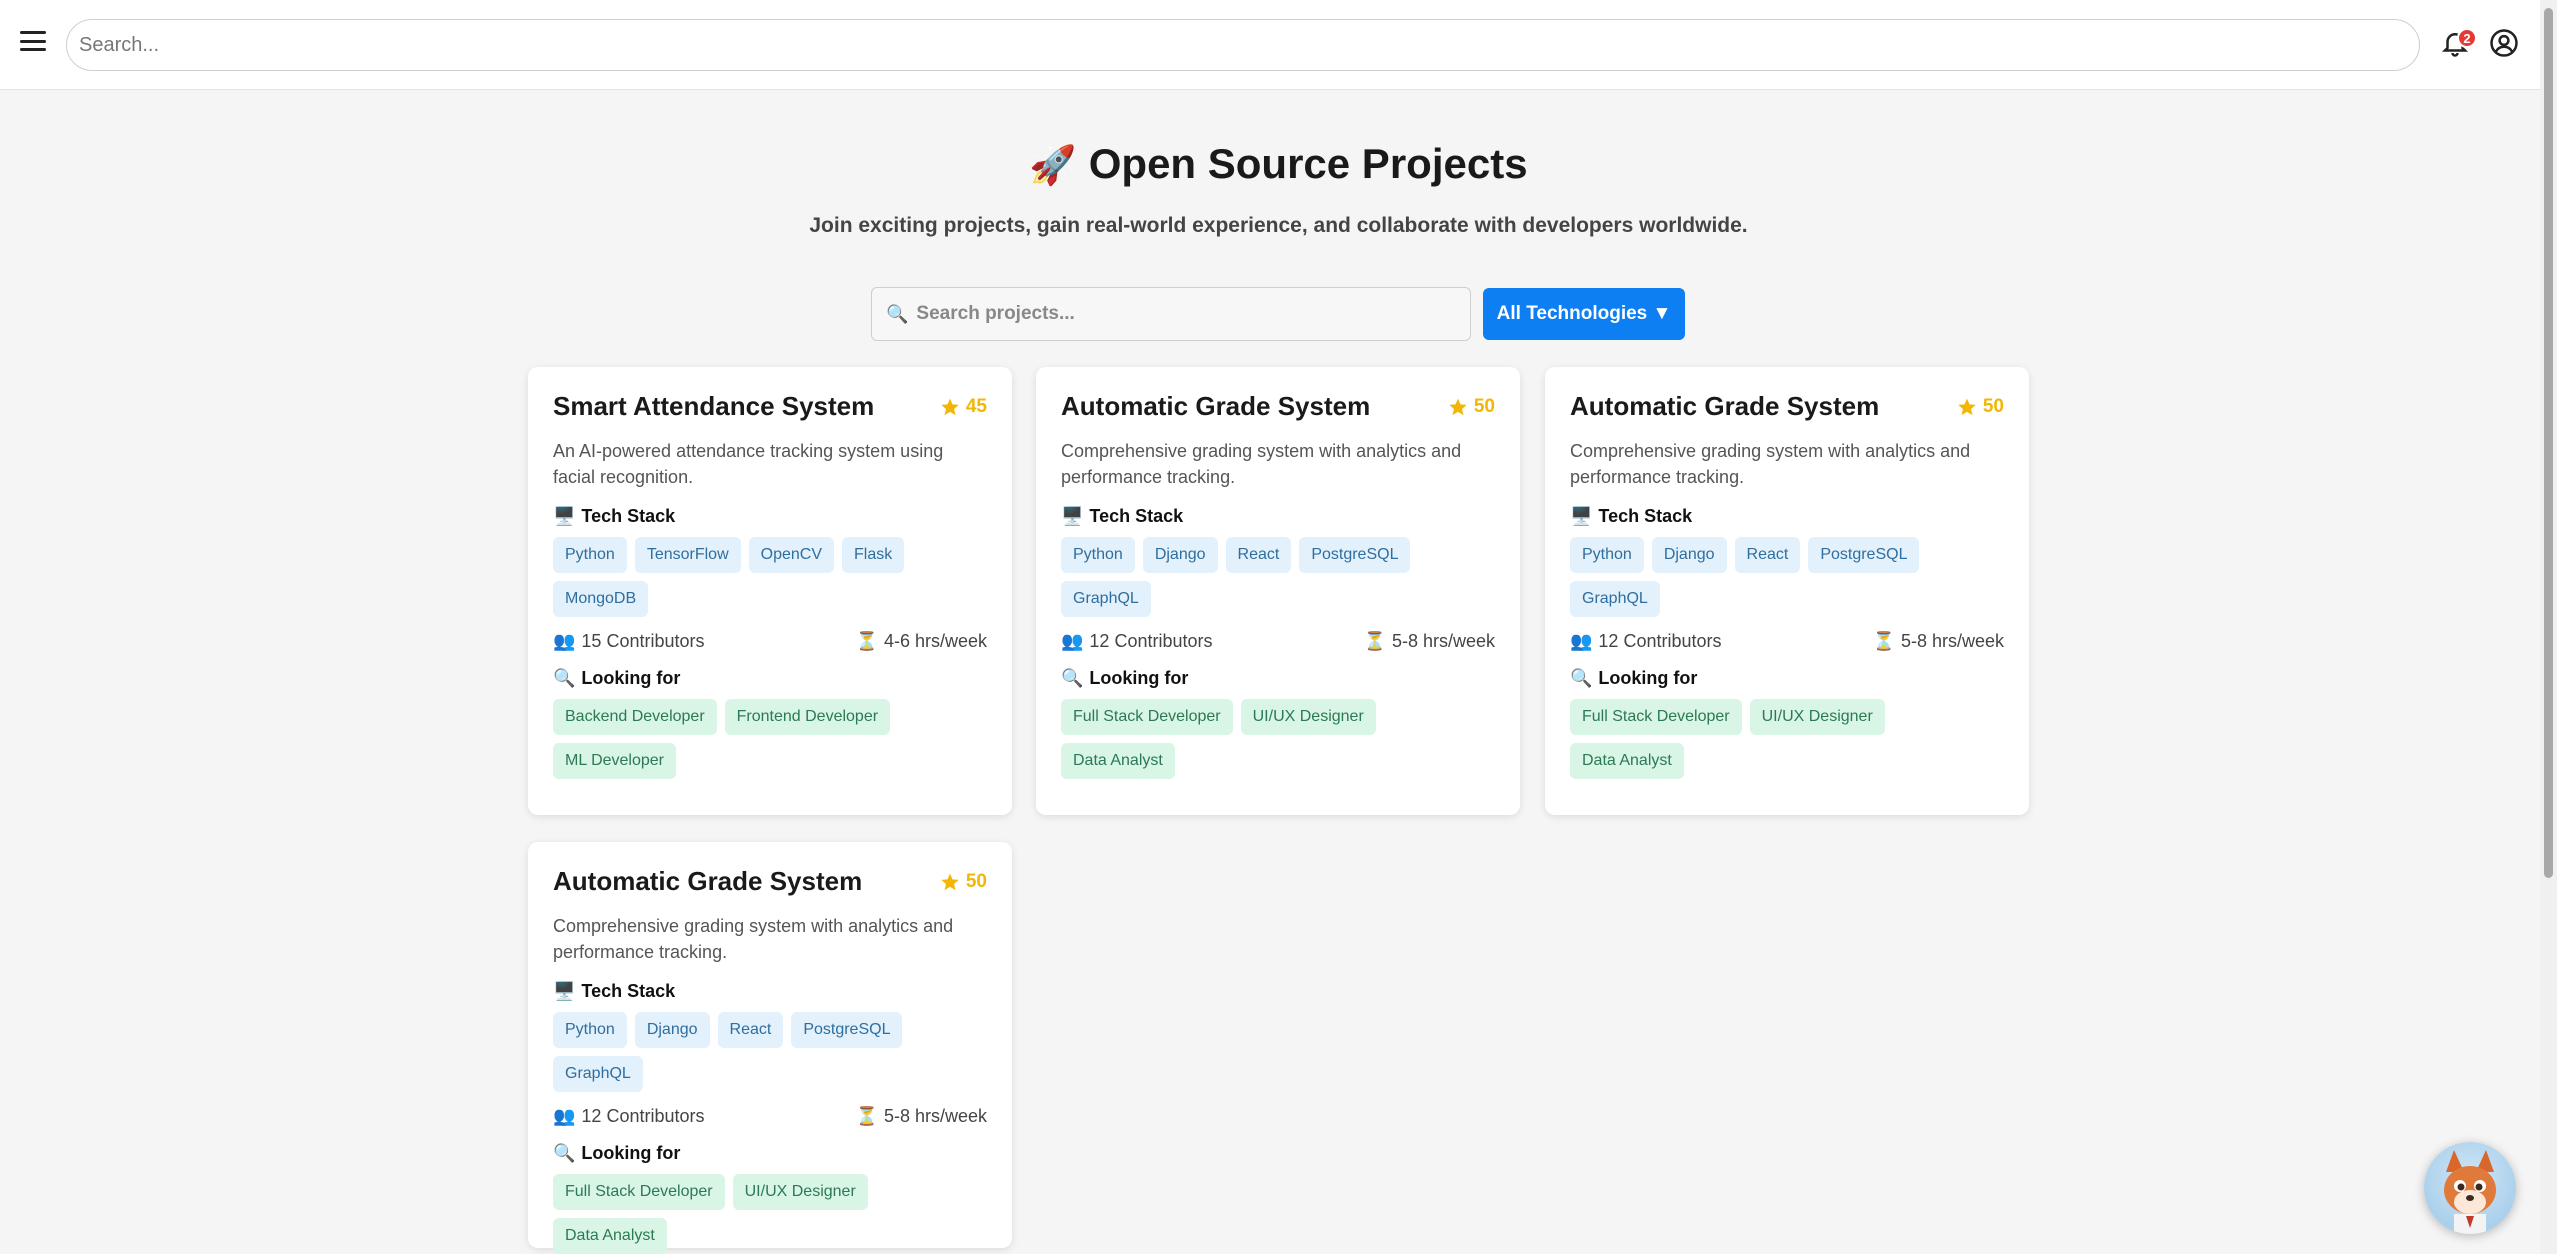 This screenshot has width=2557, height=1254. Describe the element at coordinates (791, 555) in the screenshot. I see `tech-tag: OpenCV` at that location.